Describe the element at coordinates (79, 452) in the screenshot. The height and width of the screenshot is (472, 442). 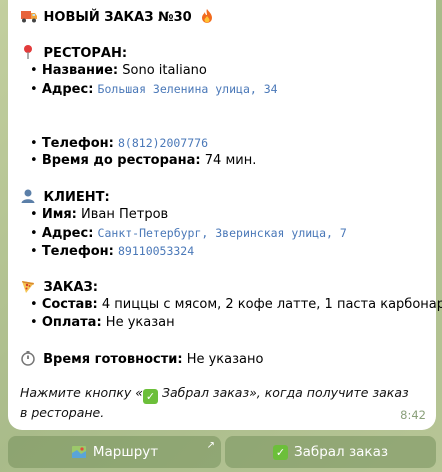
I see `map-icon` at that location.